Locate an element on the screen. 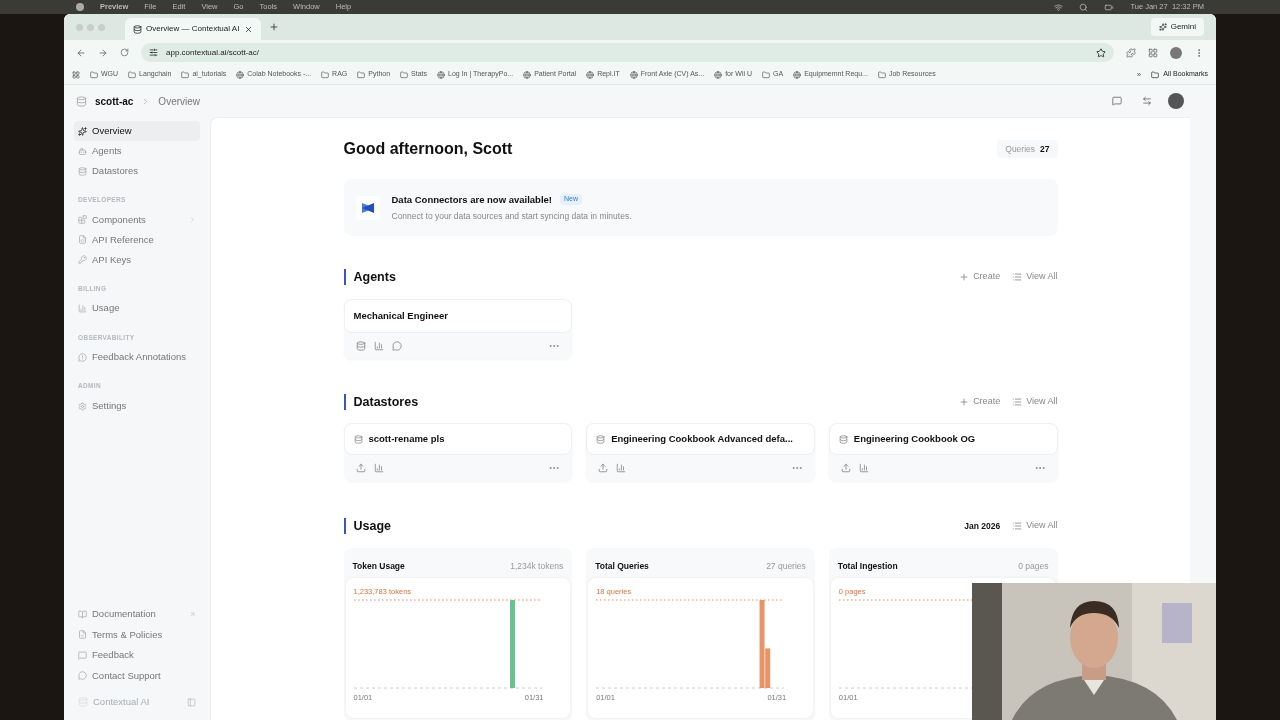  sidebar-item: API Keys is located at coordinates (137, 259).